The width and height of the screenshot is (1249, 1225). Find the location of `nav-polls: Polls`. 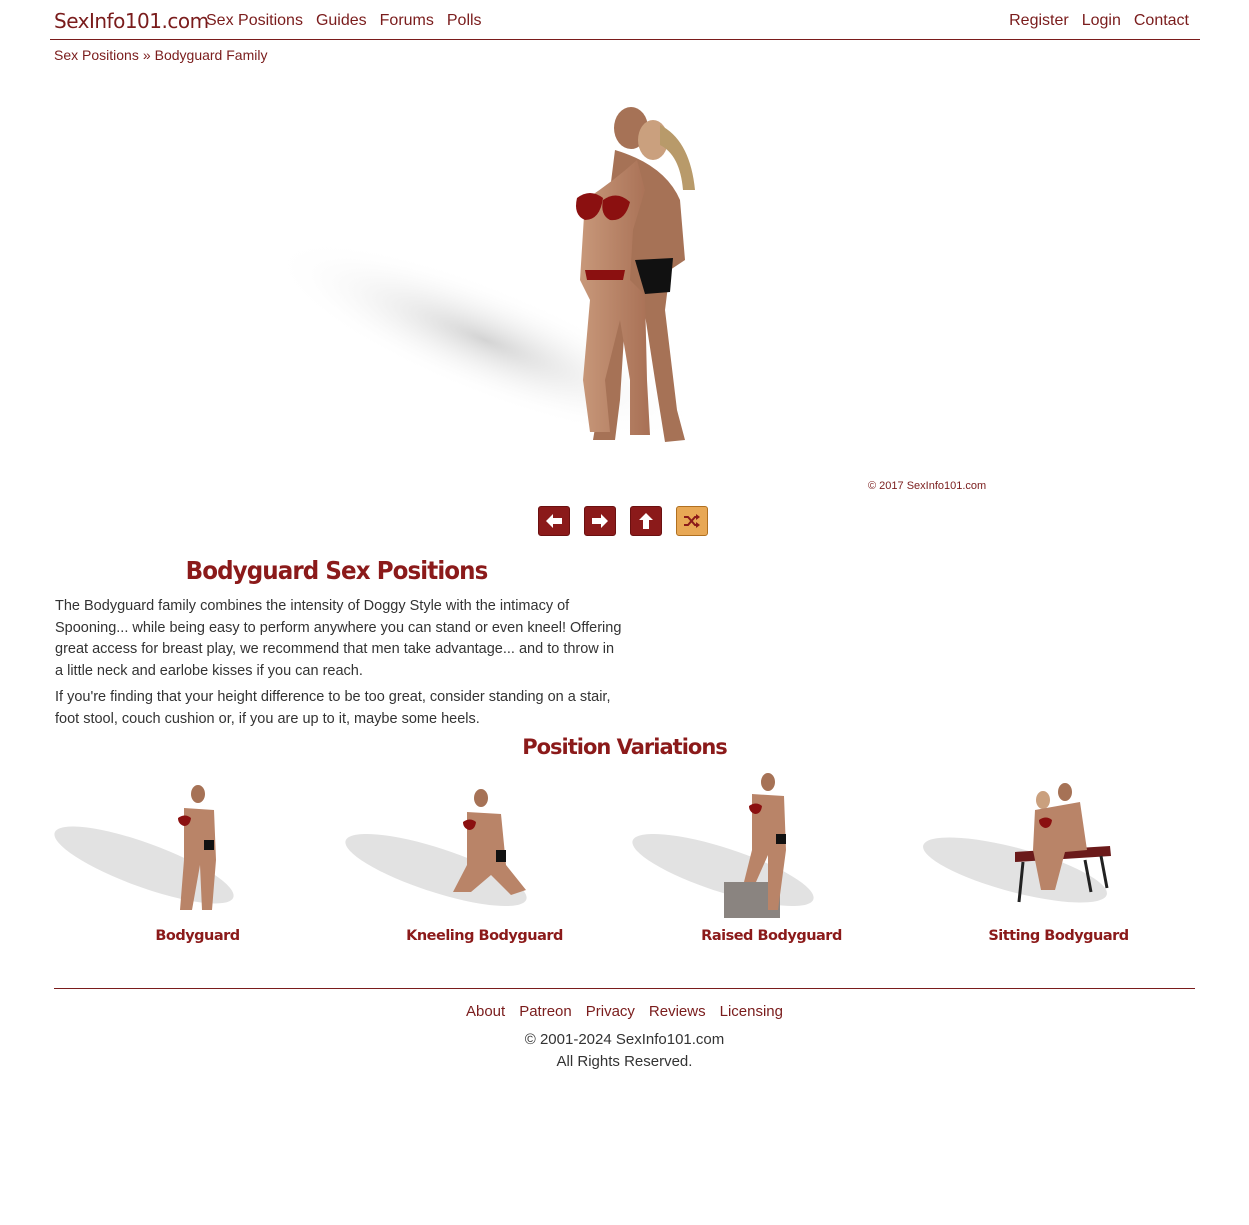

nav-polls: Polls is located at coordinates (464, 21).